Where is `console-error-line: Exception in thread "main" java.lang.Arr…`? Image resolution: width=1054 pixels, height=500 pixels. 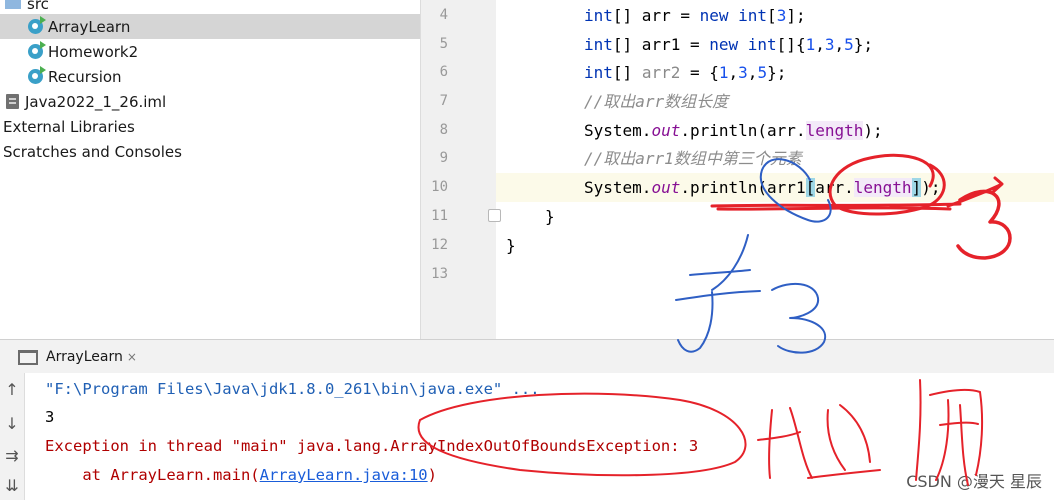 console-error-line: Exception in thread "main" java.lang.Arr… is located at coordinates (372, 446).